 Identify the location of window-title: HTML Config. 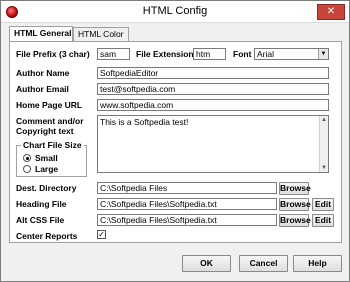
(175, 11).